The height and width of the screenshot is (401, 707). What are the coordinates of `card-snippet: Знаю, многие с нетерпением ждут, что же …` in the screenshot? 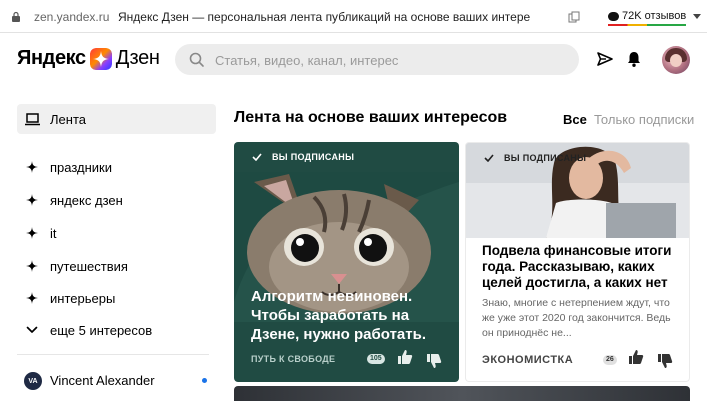 It's located at (579, 318).